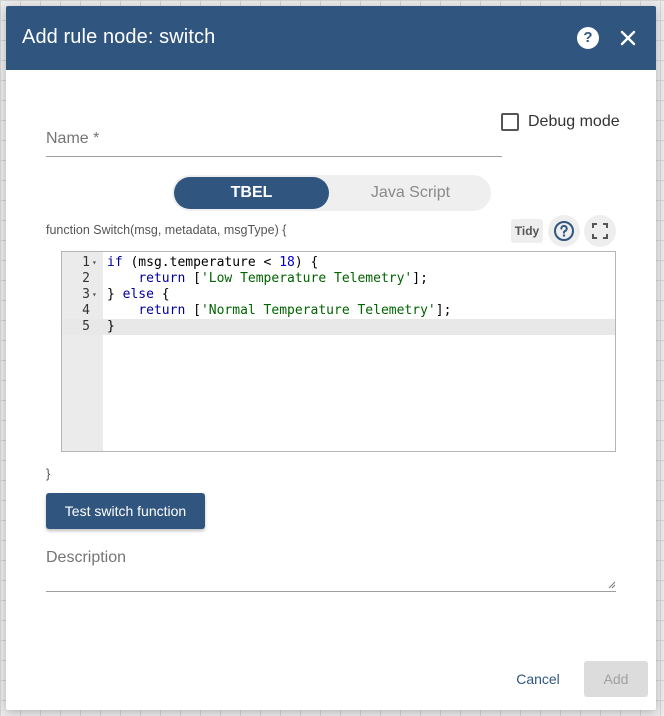 This screenshot has height=716, width=664. I want to click on cancel-button: Cancel, so click(538, 679).